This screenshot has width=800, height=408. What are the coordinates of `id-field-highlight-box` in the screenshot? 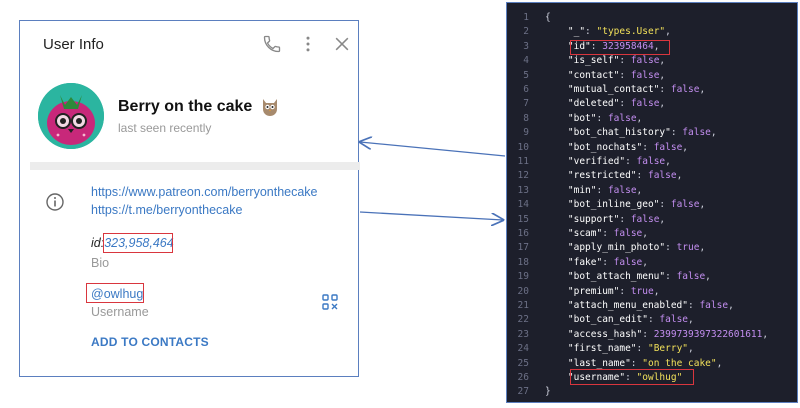 It's located at (620, 47).